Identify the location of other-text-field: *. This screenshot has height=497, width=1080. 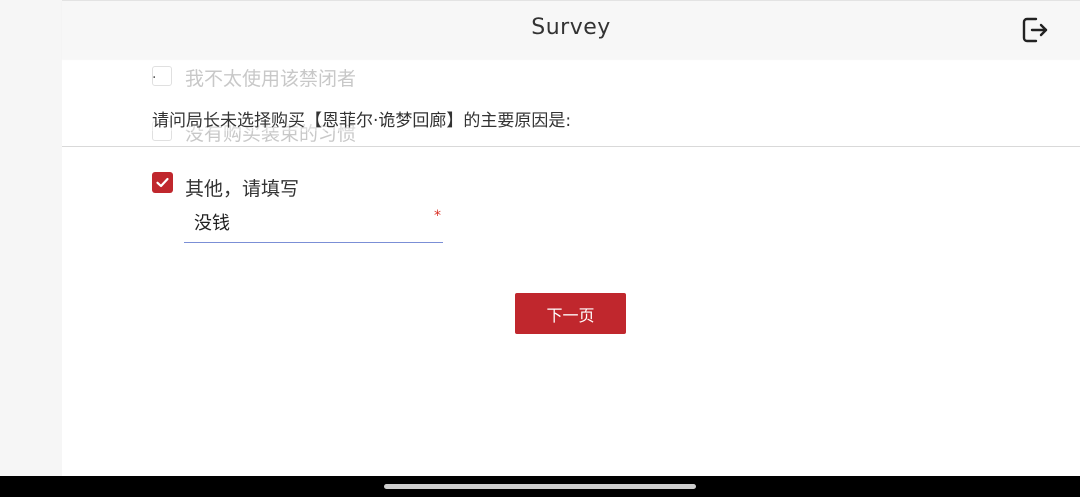
(313, 223).